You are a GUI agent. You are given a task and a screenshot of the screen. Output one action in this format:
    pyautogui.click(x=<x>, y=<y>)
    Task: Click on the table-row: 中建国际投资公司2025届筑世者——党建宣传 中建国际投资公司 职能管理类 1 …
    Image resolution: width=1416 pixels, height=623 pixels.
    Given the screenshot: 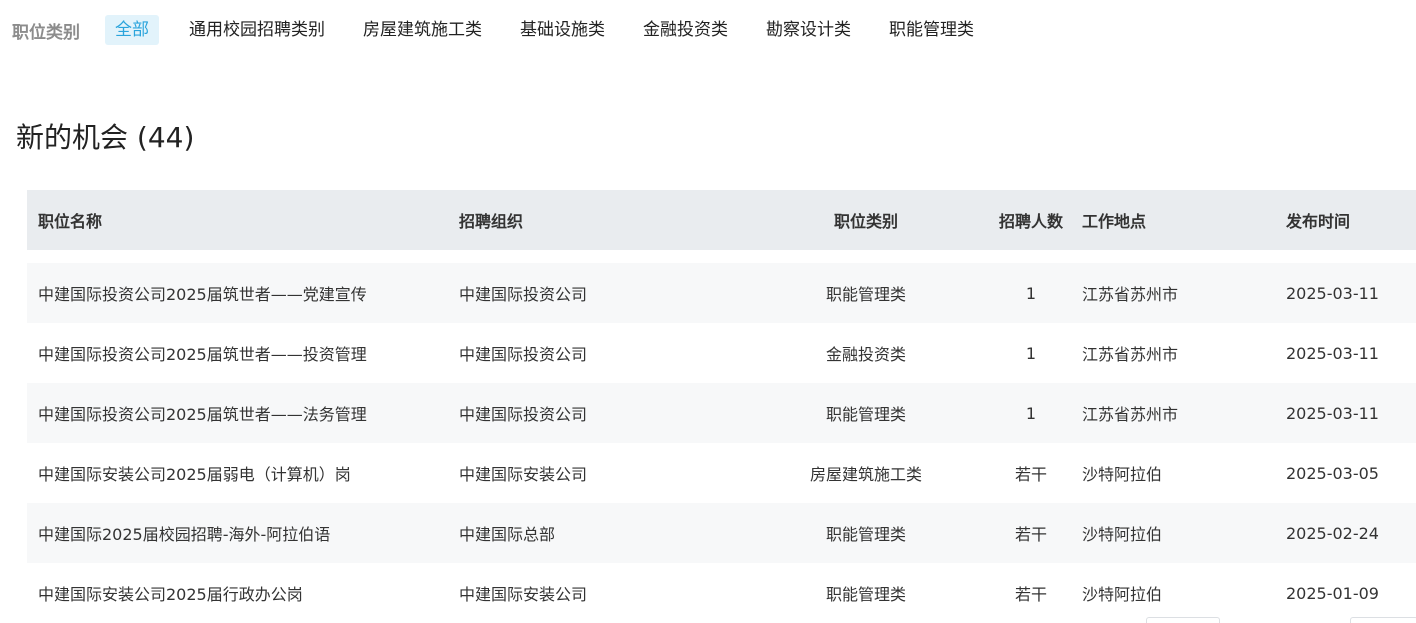 What is the action you would take?
    pyautogui.click(x=721, y=293)
    